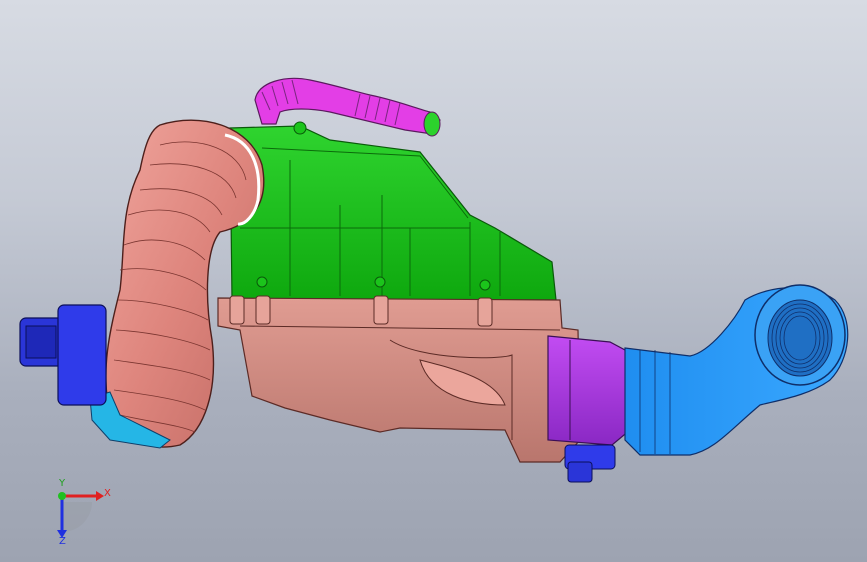 The height and width of the screenshot is (562, 867). I want to click on axis-triad: X Y Z, so click(81, 514).